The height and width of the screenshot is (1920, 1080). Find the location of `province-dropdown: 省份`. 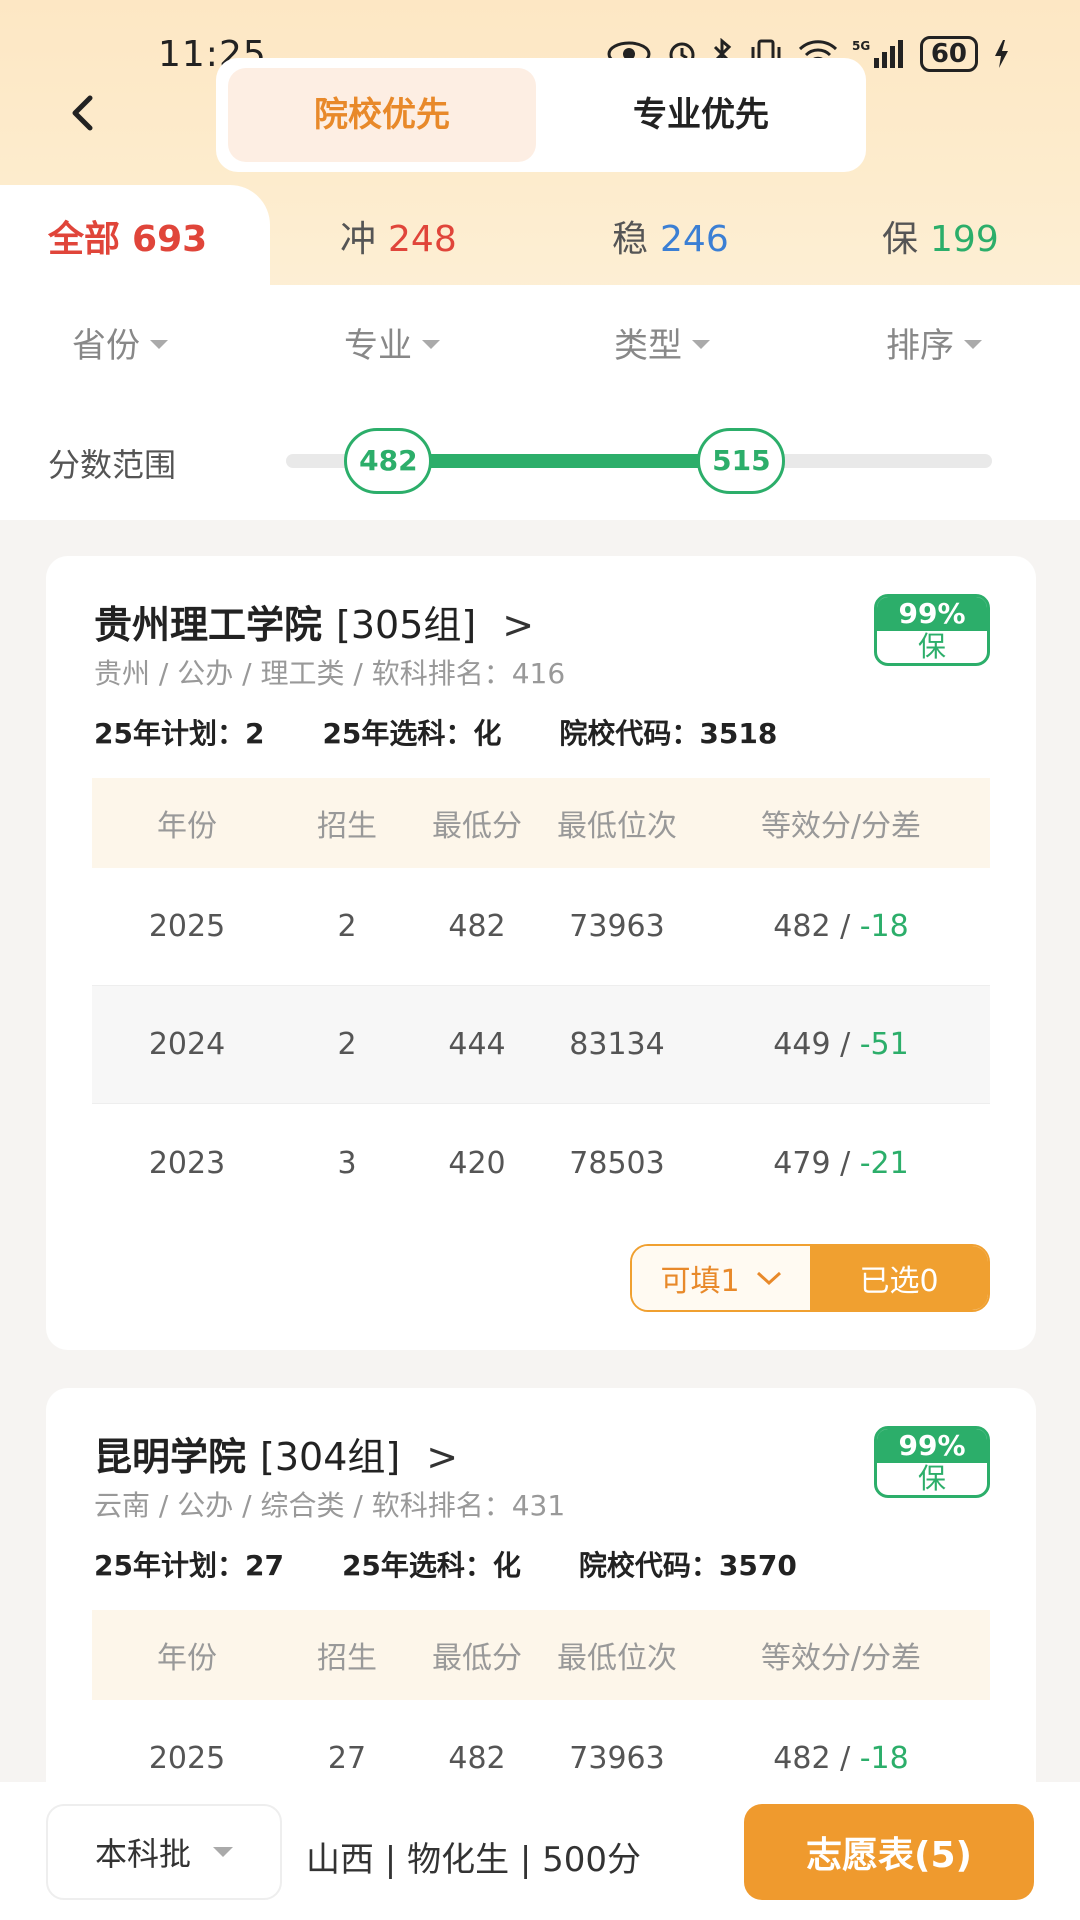

province-dropdown: 省份 is located at coordinates (120, 342).